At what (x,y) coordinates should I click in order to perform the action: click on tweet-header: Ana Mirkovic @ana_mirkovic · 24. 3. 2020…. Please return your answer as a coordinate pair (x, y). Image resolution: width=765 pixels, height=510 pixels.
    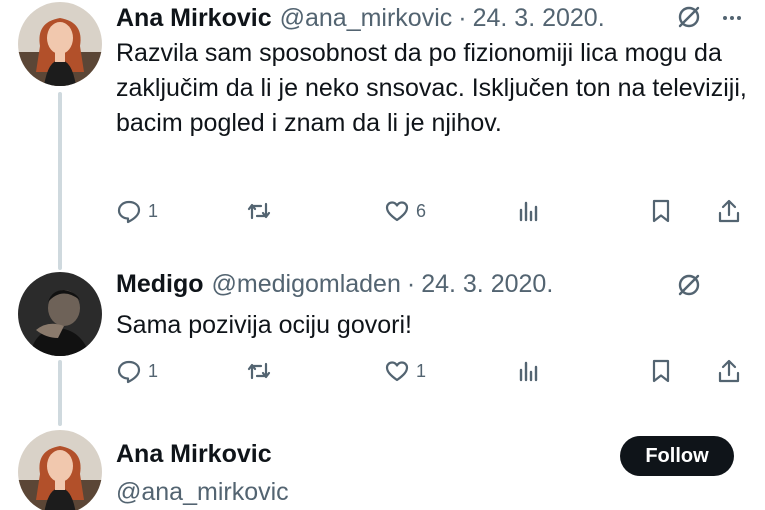
    Looking at the image, I should click on (360, 18).